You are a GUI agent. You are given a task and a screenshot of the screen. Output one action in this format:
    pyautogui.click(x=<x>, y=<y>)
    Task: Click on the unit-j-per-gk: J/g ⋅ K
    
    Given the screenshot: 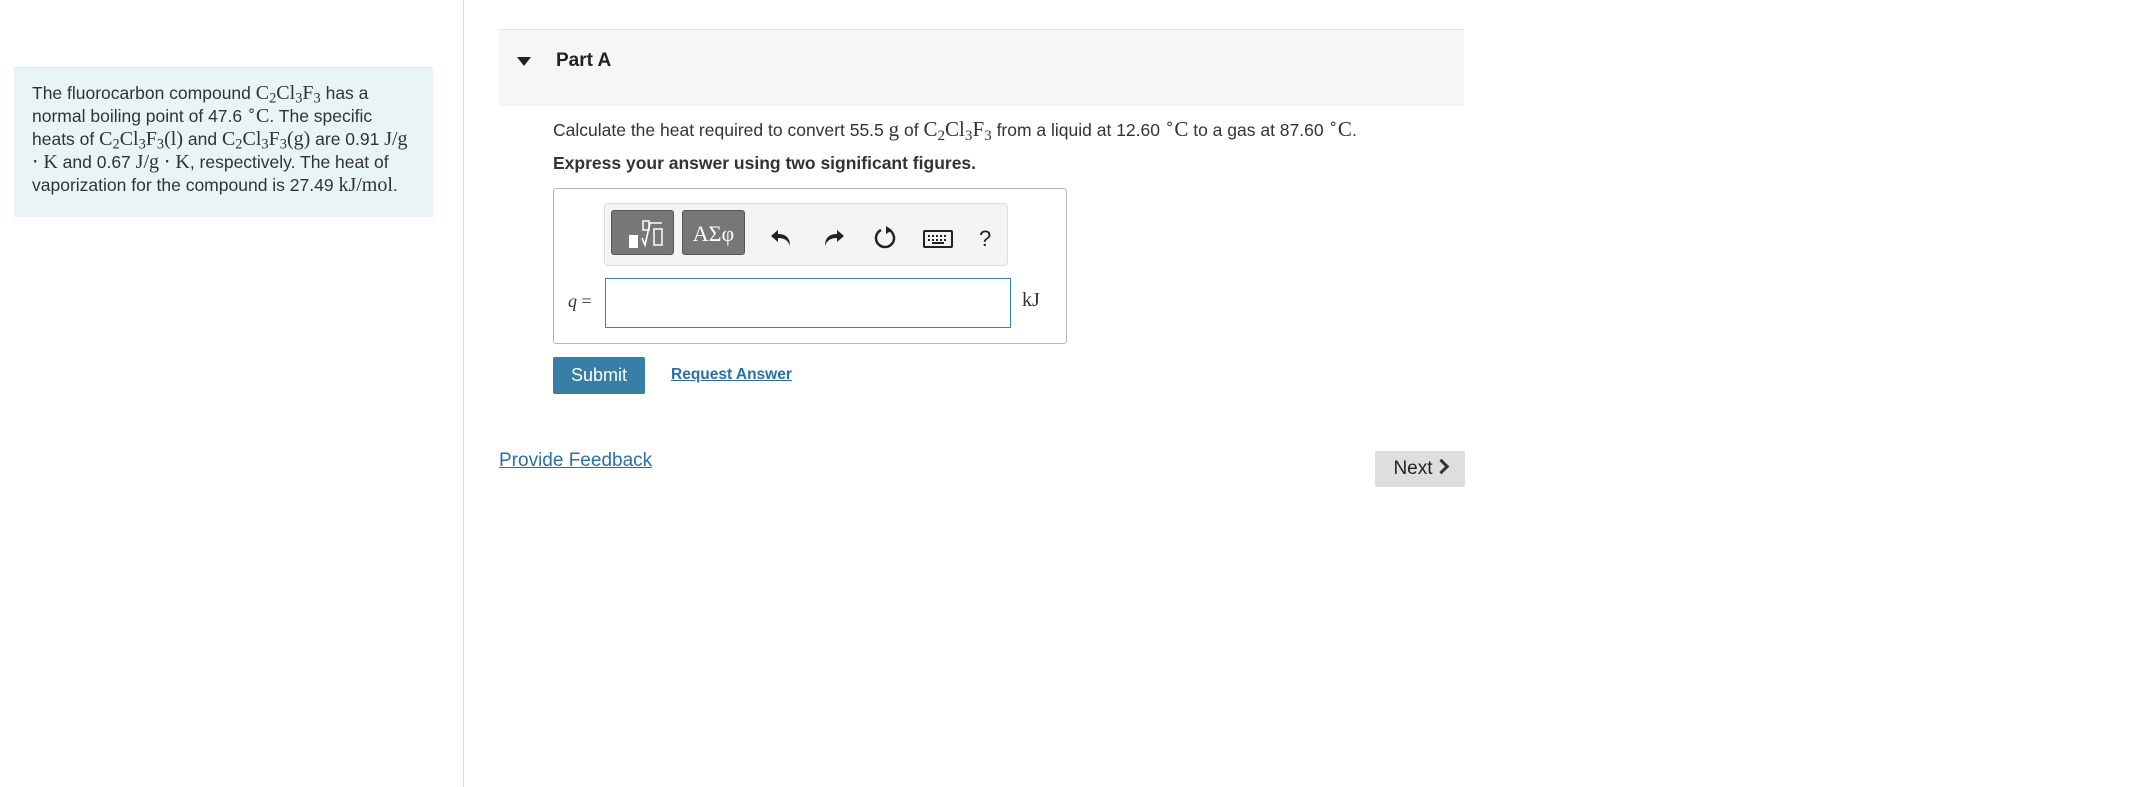 What is the action you would take?
    pyautogui.click(x=162, y=162)
    